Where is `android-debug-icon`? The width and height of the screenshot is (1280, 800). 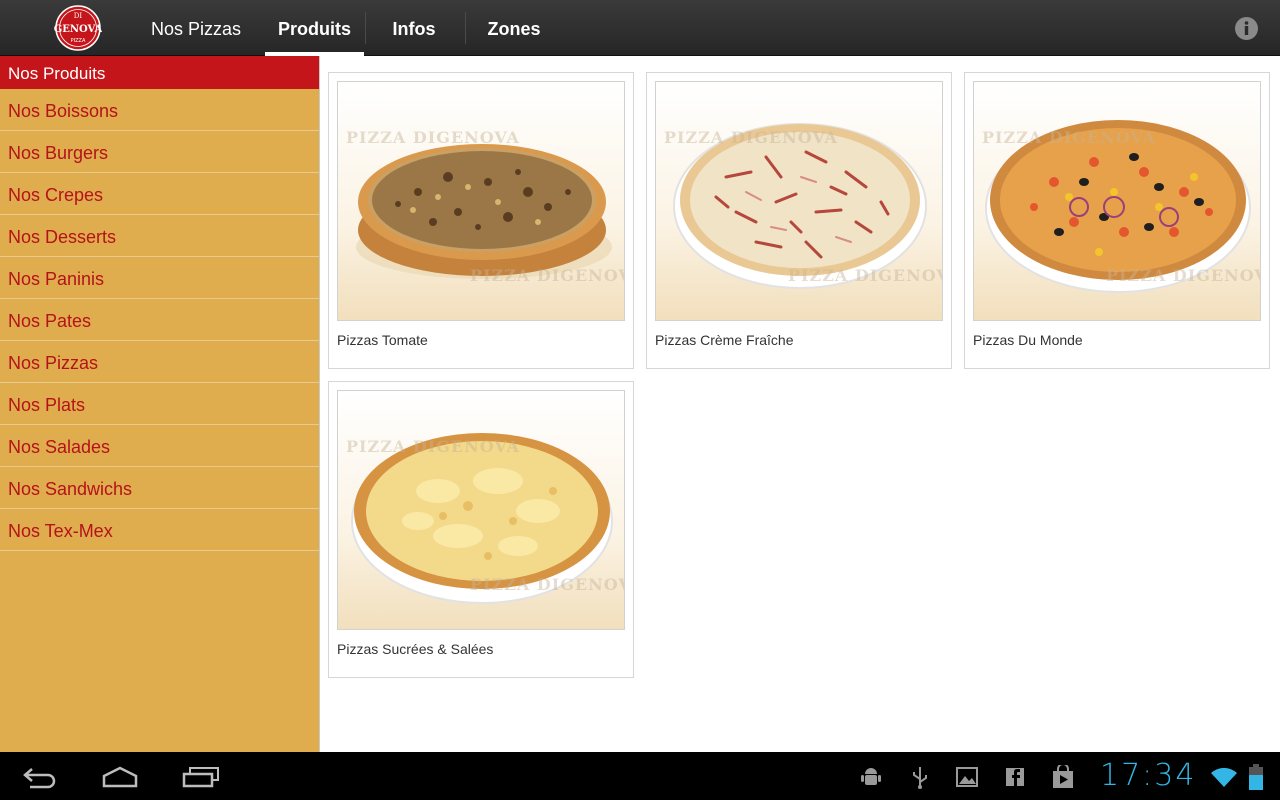 android-debug-icon is located at coordinates (871, 779).